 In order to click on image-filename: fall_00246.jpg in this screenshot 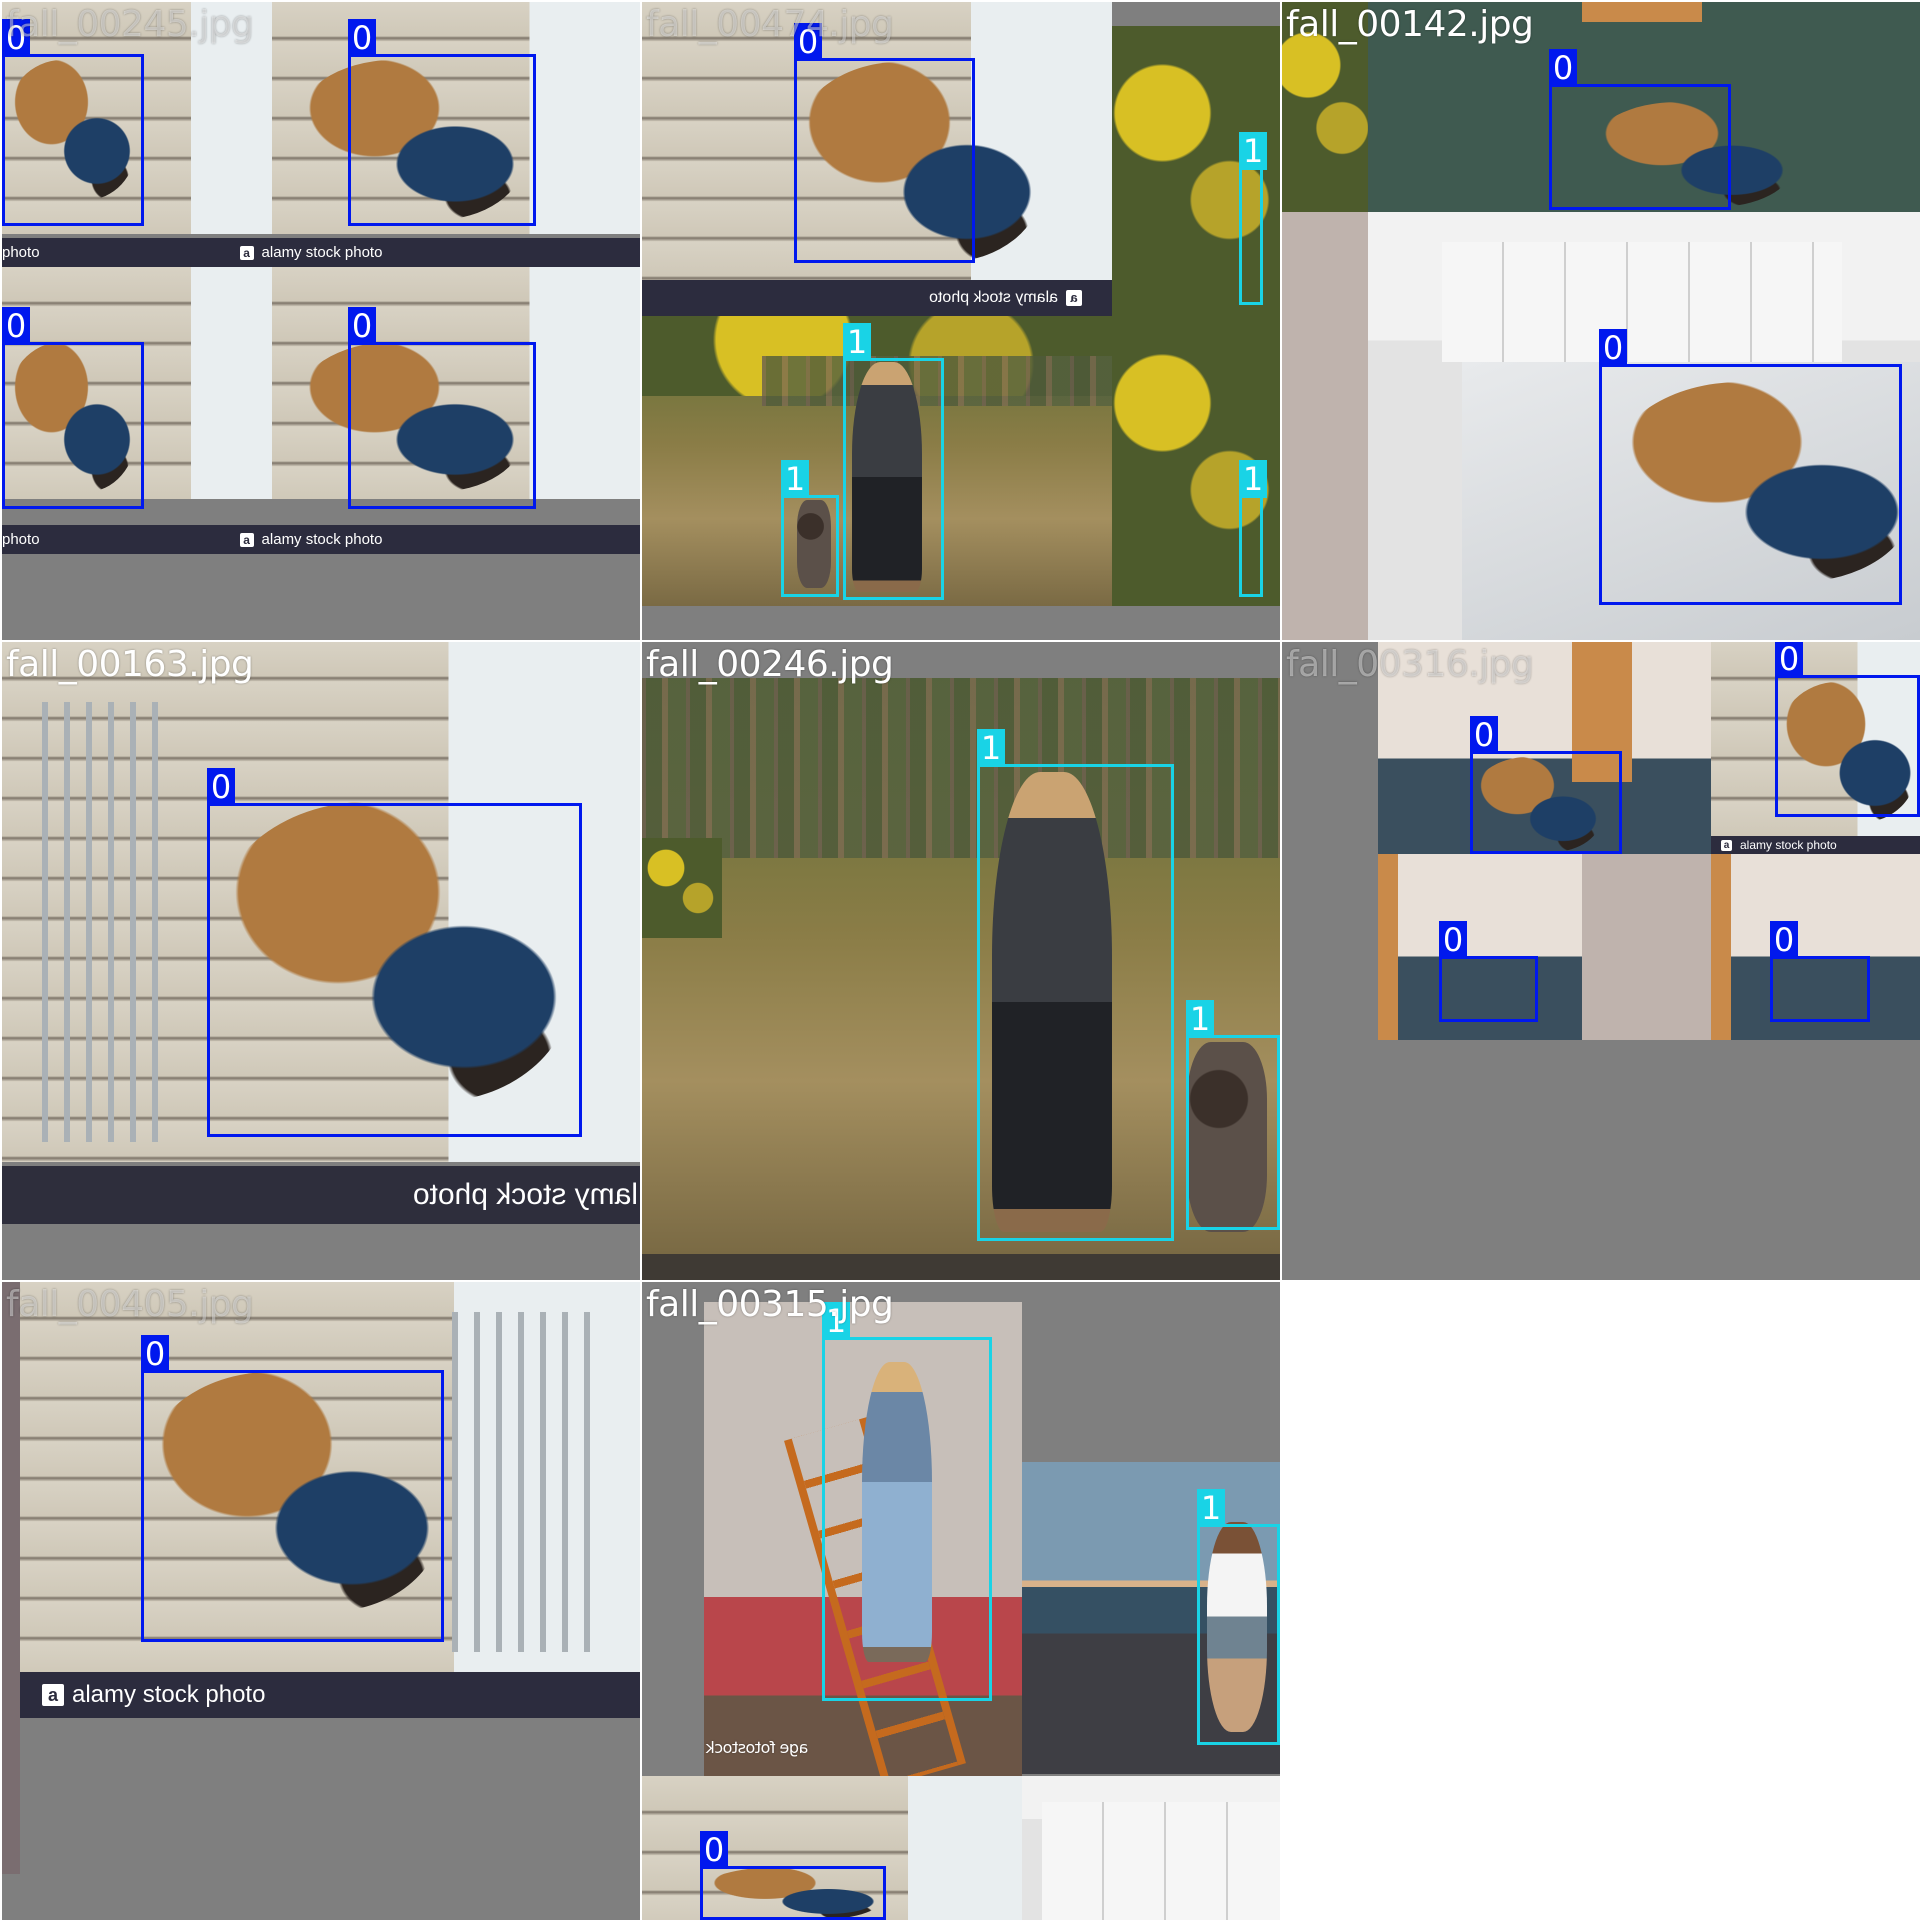, I will do `click(770, 664)`.